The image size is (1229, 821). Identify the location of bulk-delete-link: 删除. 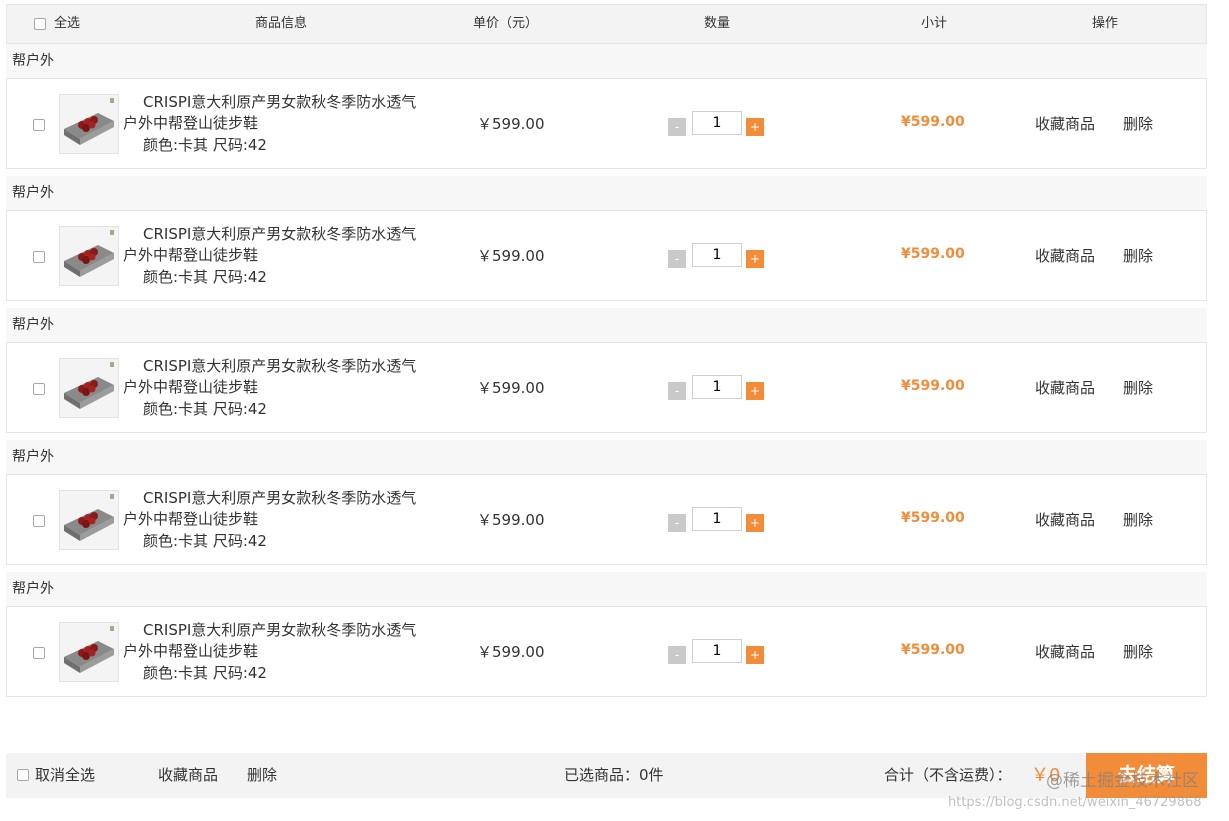
(262, 775).